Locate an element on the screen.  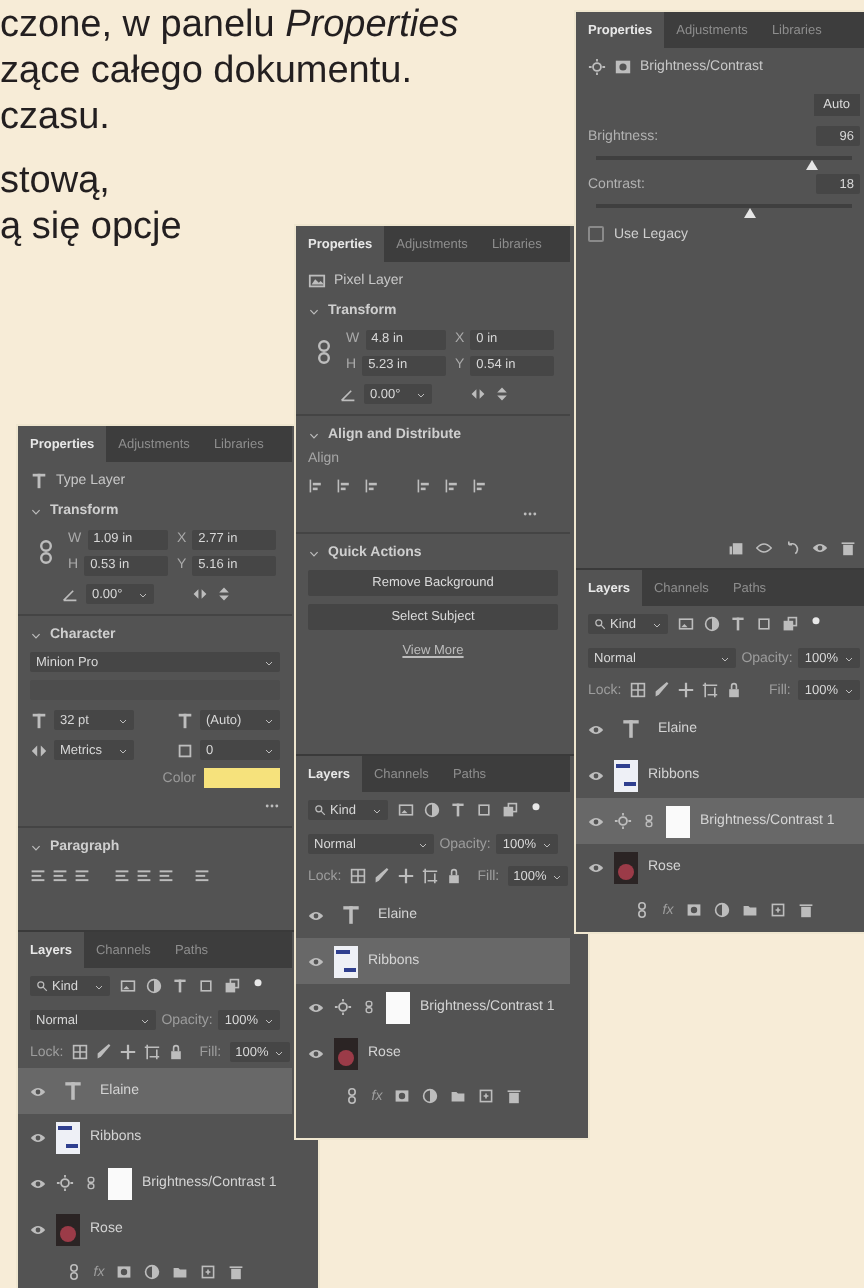
layer-thumbnail is located at coordinates (626, 775).